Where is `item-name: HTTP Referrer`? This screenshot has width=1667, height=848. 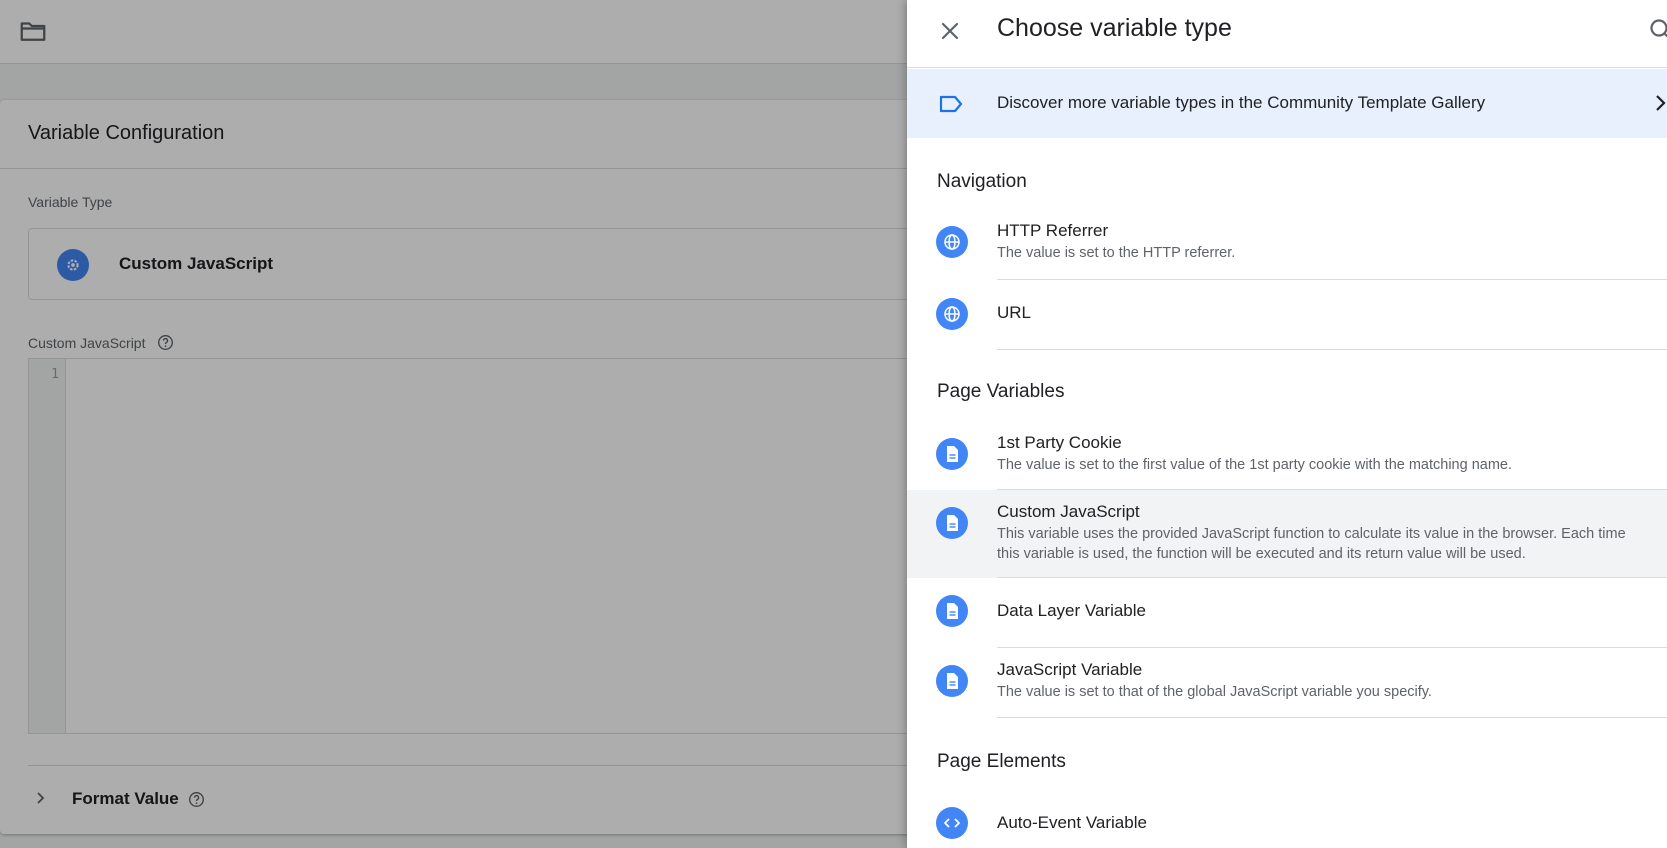 item-name: HTTP Referrer is located at coordinates (1053, 230).